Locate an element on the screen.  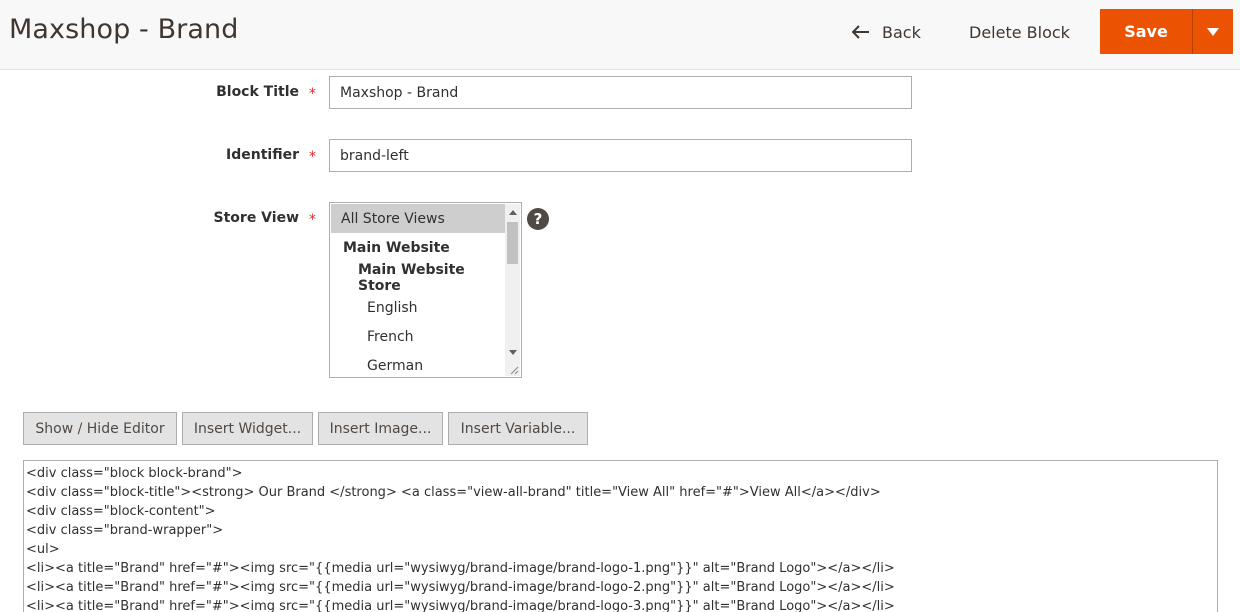
identifier-value: brand-left is located at coordinates (374, 155).